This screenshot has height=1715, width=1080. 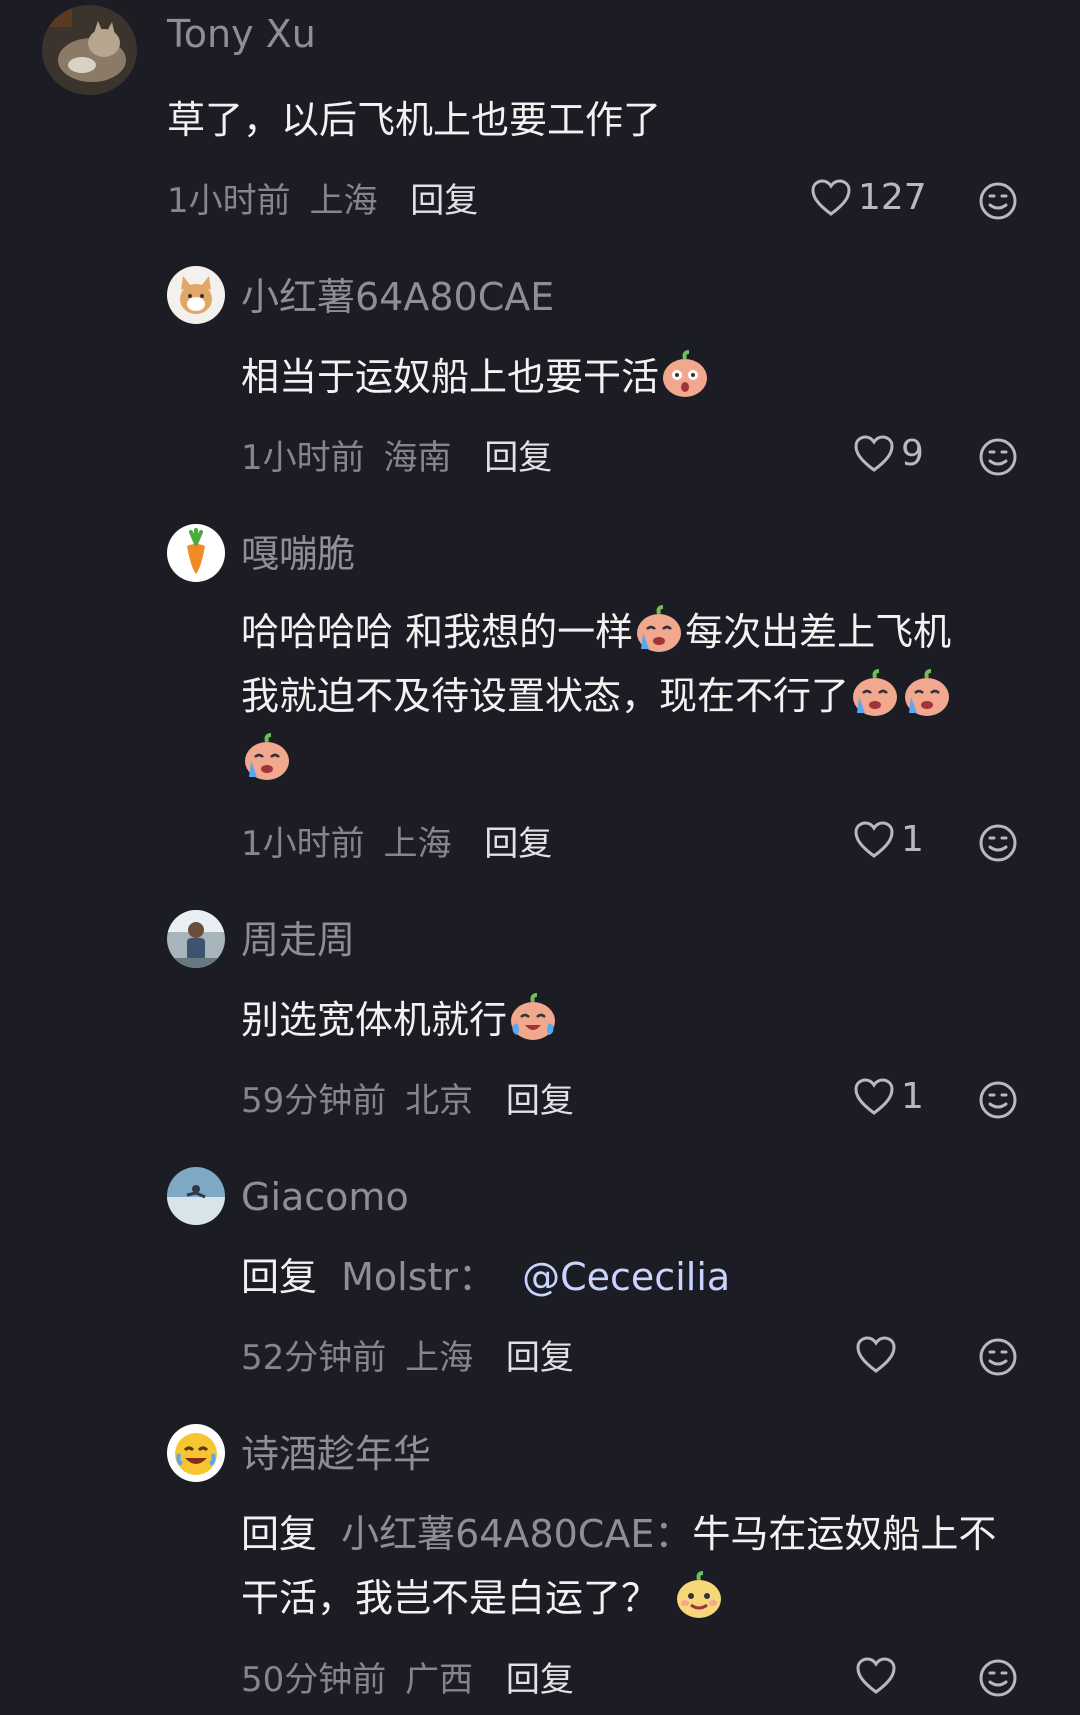 What do you see at coordinates (699, 1595) in the screenshot?
I see `smirk-emoji-icon` at bounding box center [699, 1595].